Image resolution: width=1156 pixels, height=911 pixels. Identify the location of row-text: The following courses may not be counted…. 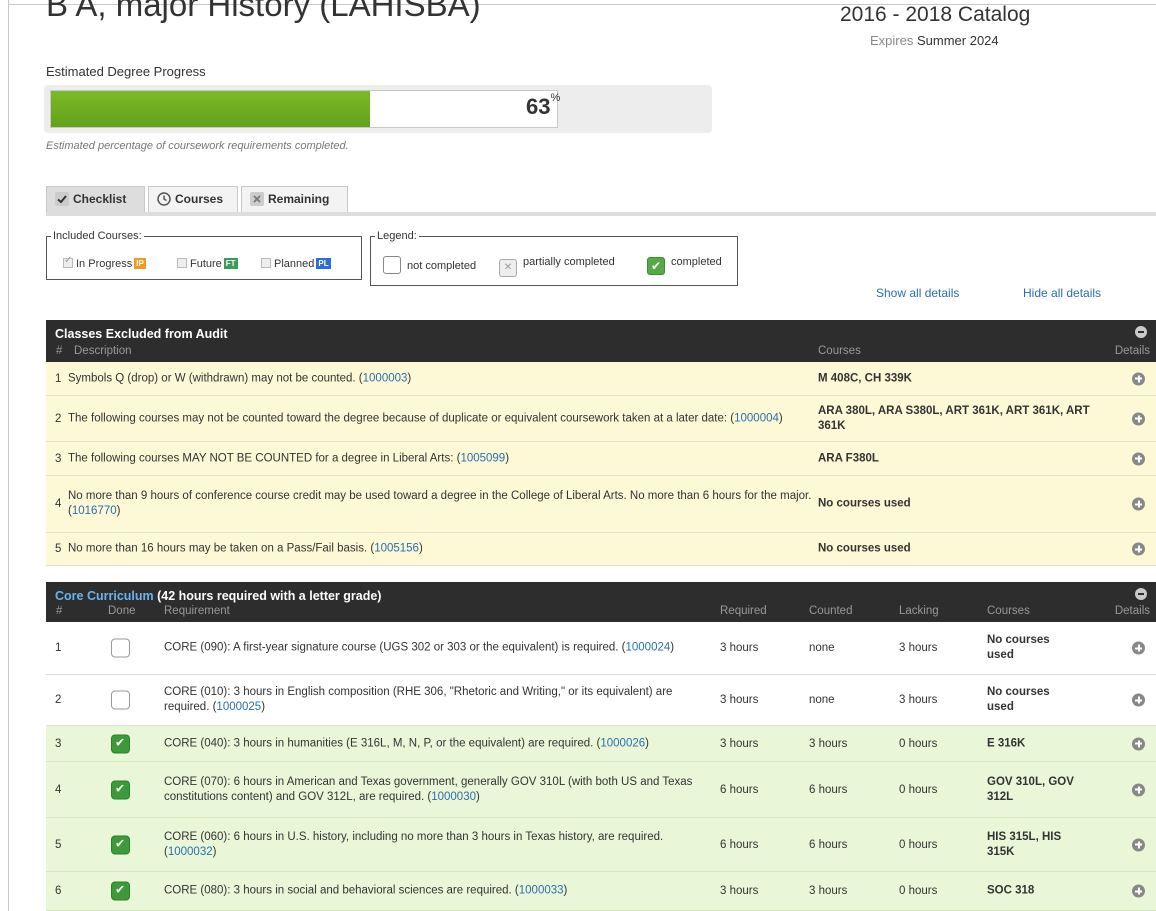
(401, 418).